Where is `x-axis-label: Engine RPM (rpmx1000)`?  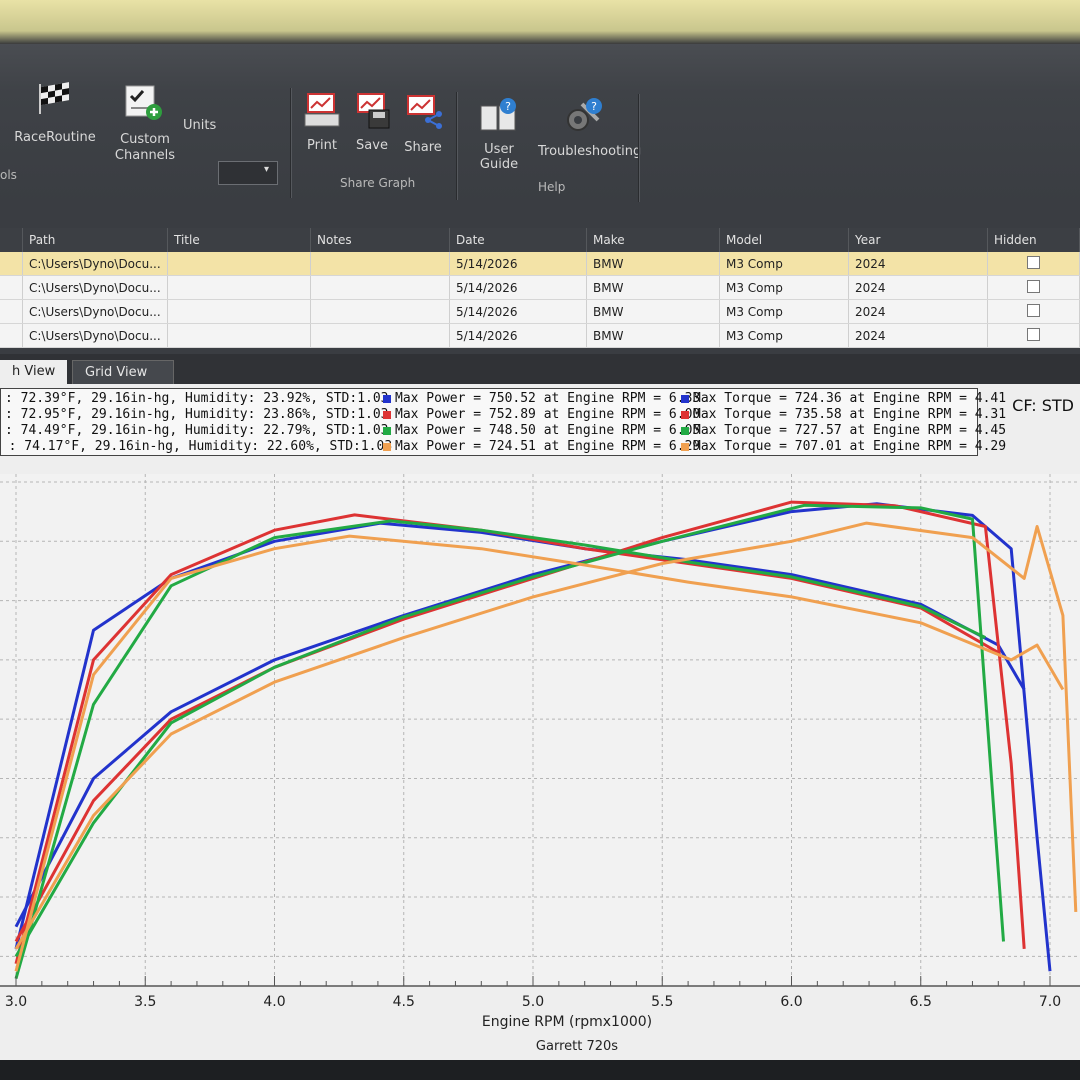 x-axis-label: Engine RPM (rpmx1000) is located at coordinates (567, 1022).